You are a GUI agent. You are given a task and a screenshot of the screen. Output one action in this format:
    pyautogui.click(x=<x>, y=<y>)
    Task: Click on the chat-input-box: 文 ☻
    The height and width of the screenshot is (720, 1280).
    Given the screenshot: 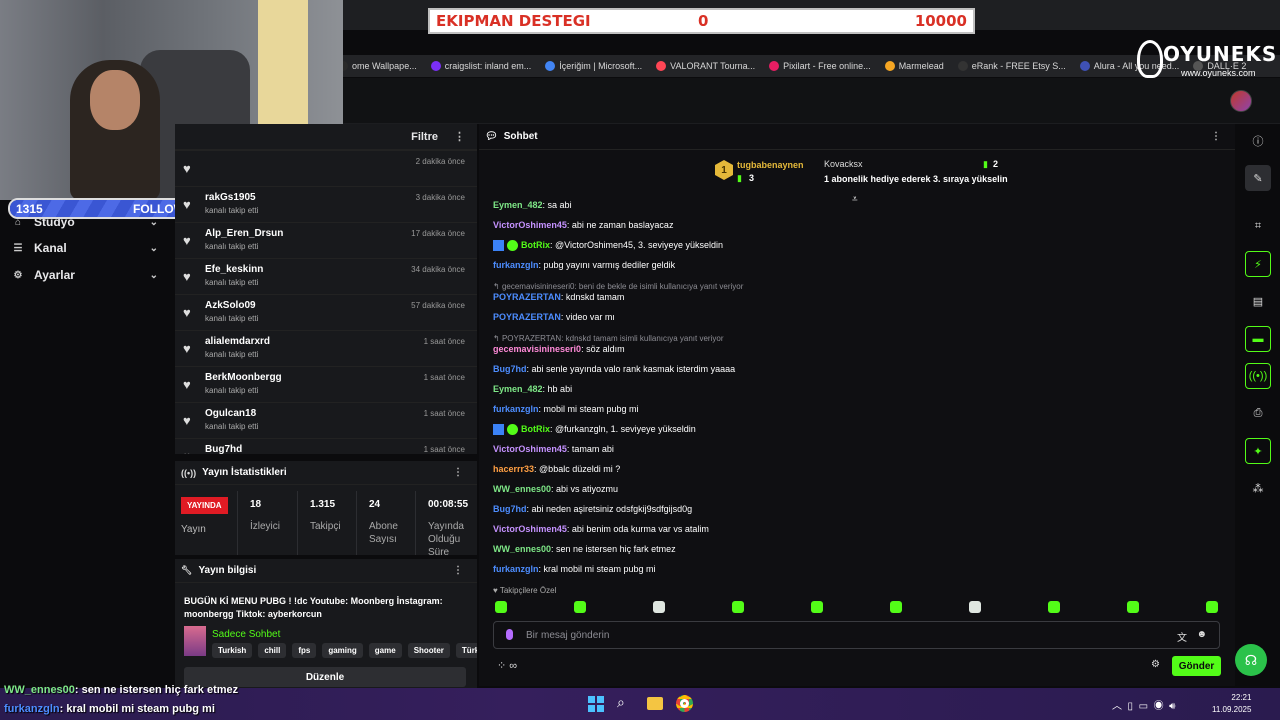 What is the action you would take?
    pyautogui.click(x=856, y=635)
    